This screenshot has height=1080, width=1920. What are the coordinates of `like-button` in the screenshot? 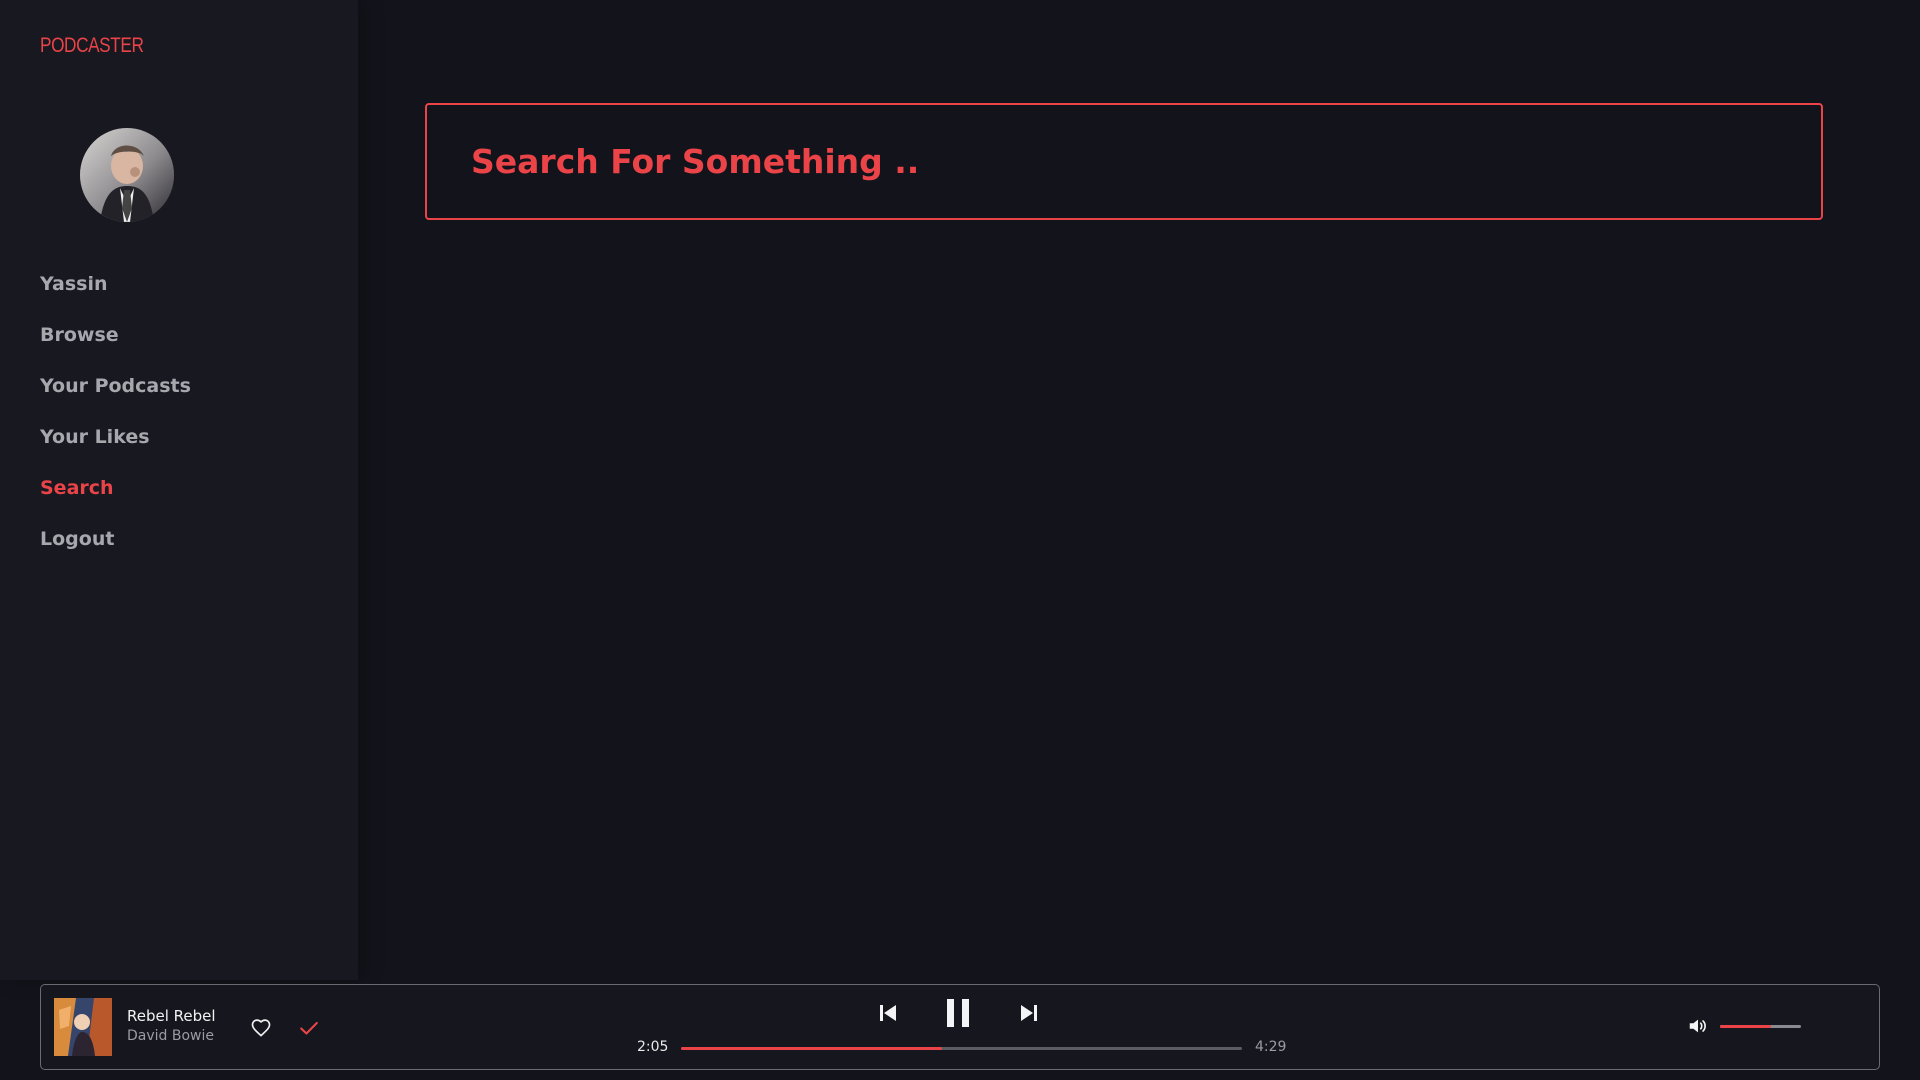 It's located at (261, 1028).